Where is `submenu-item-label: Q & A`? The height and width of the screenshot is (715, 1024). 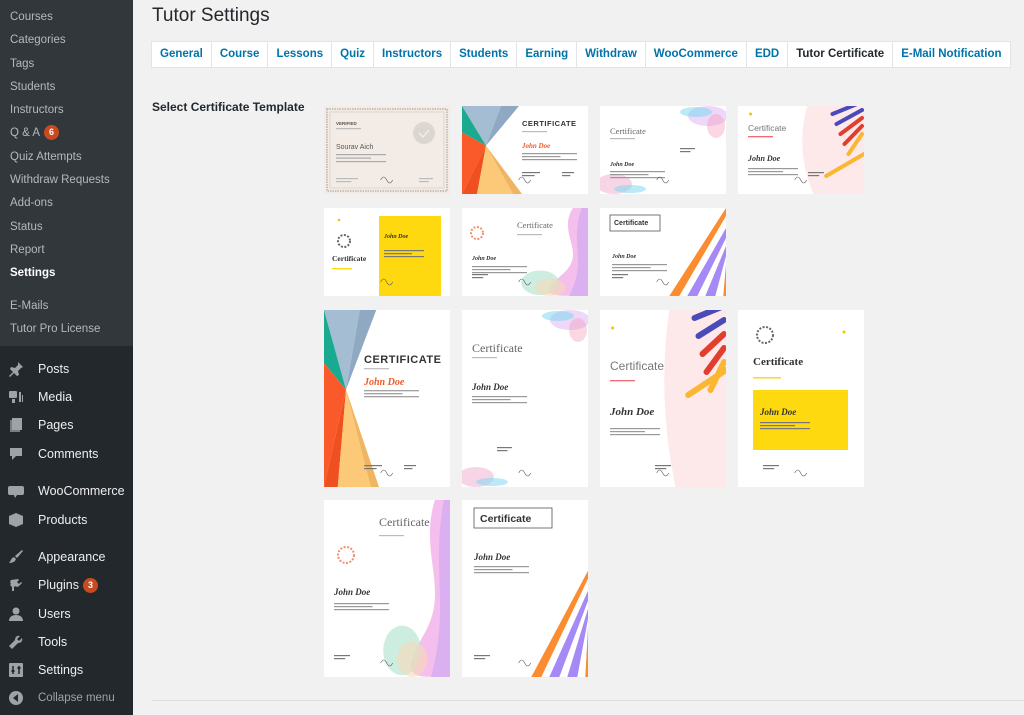
submenu-item-label: Q & A is located at coordinates (25, 133).